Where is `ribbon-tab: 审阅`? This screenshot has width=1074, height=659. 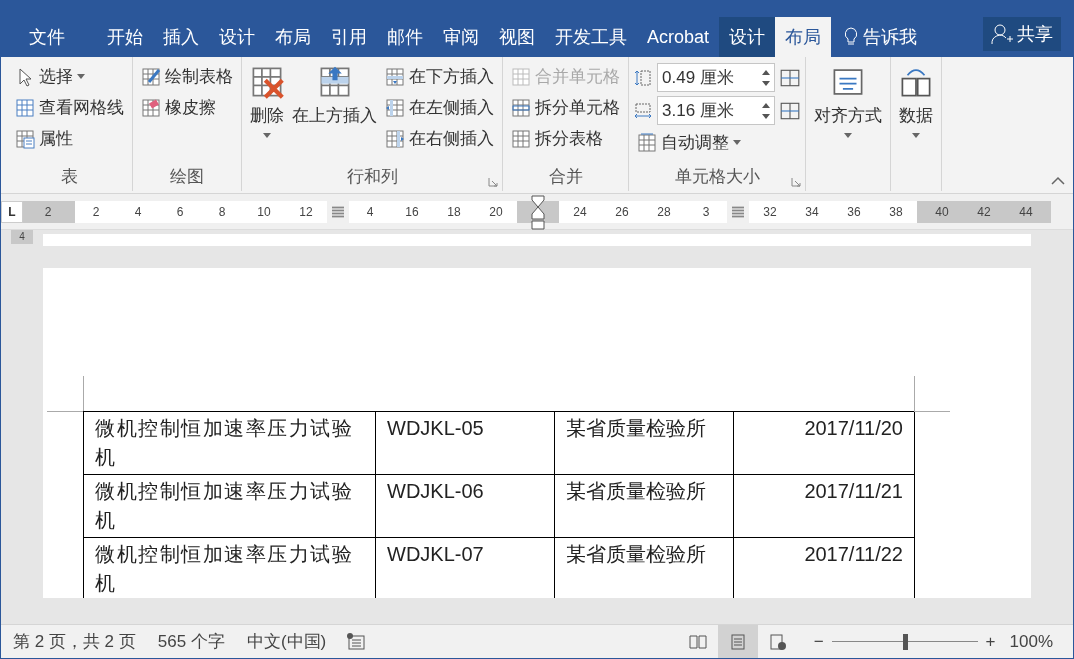 ribbon-tab: 审阅 is located at coordinates (461, 37).